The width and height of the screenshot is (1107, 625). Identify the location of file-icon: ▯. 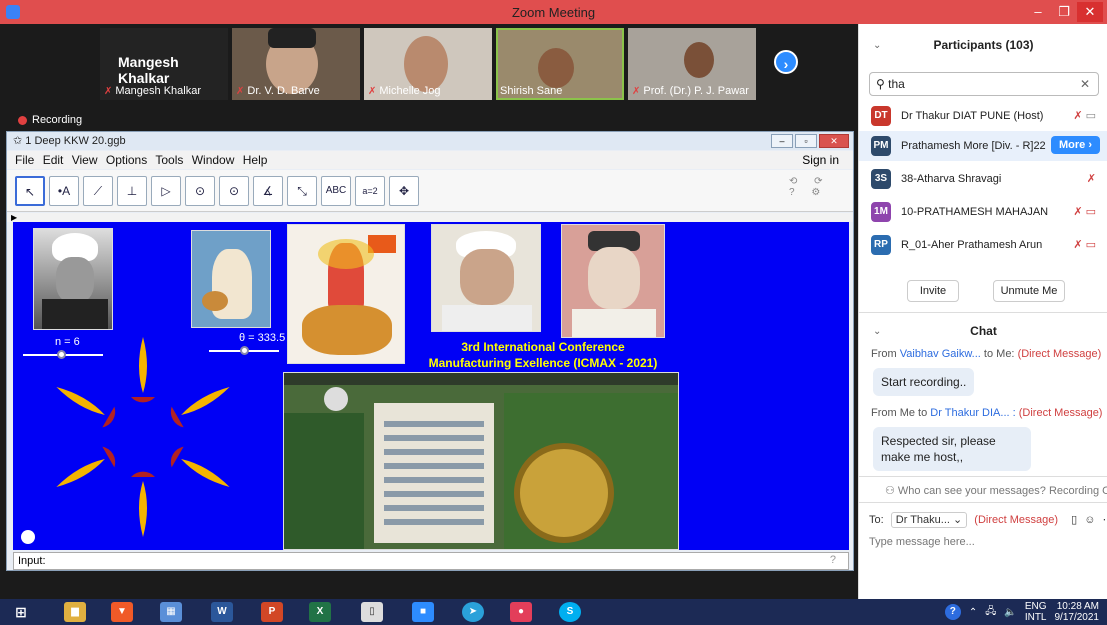
(1074, 520).